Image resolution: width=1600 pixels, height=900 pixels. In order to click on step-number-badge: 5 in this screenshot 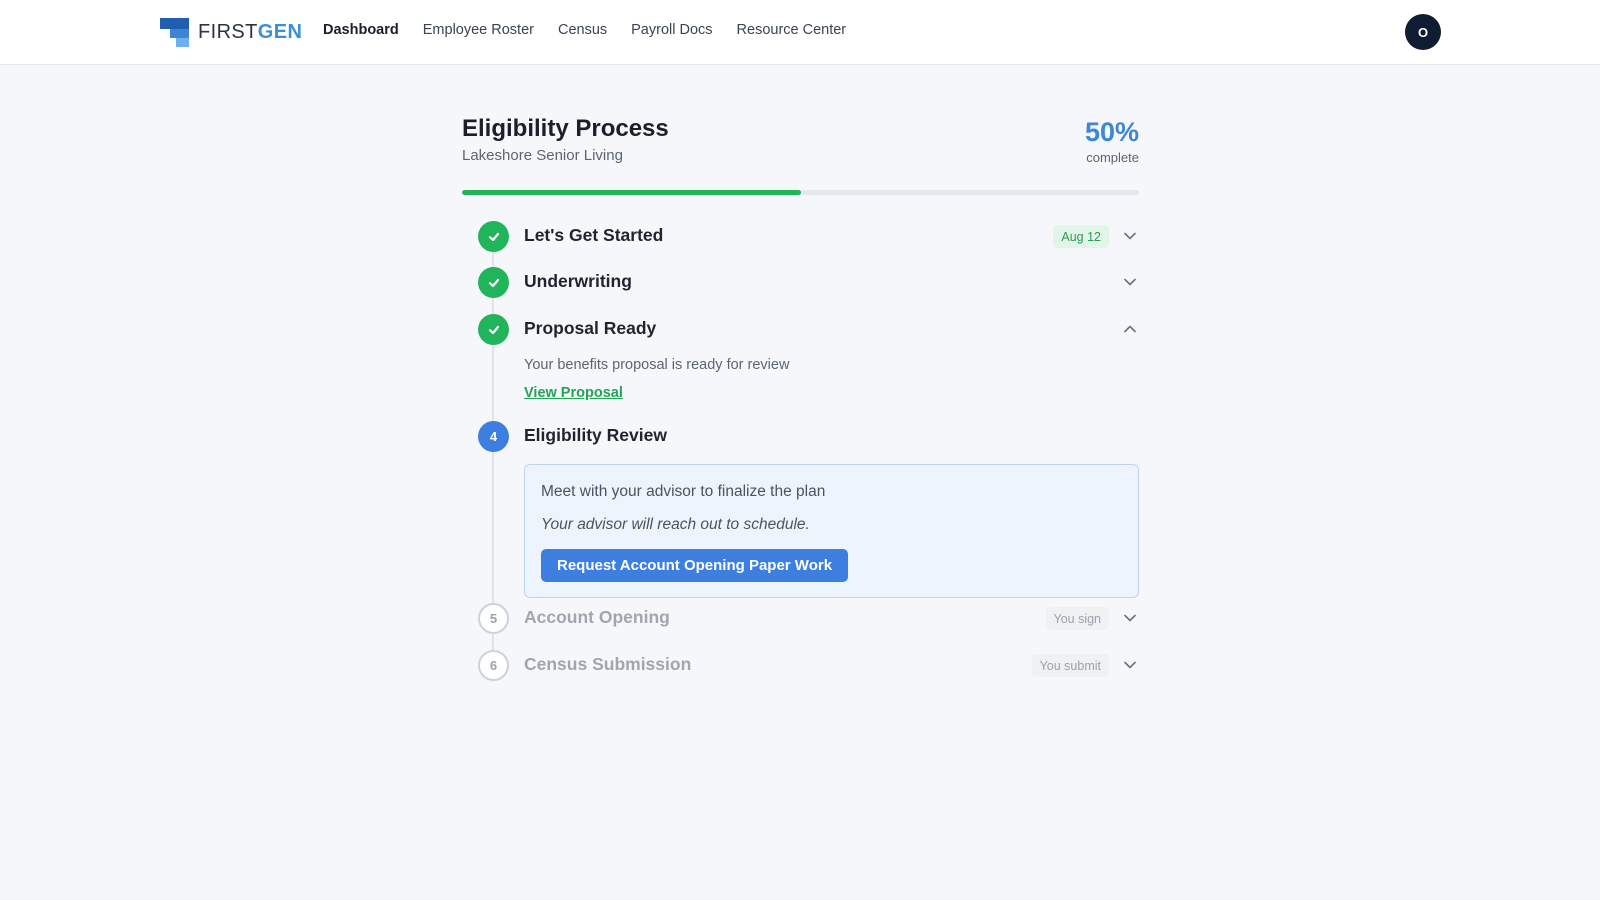, I will do `click(493, 618)`.